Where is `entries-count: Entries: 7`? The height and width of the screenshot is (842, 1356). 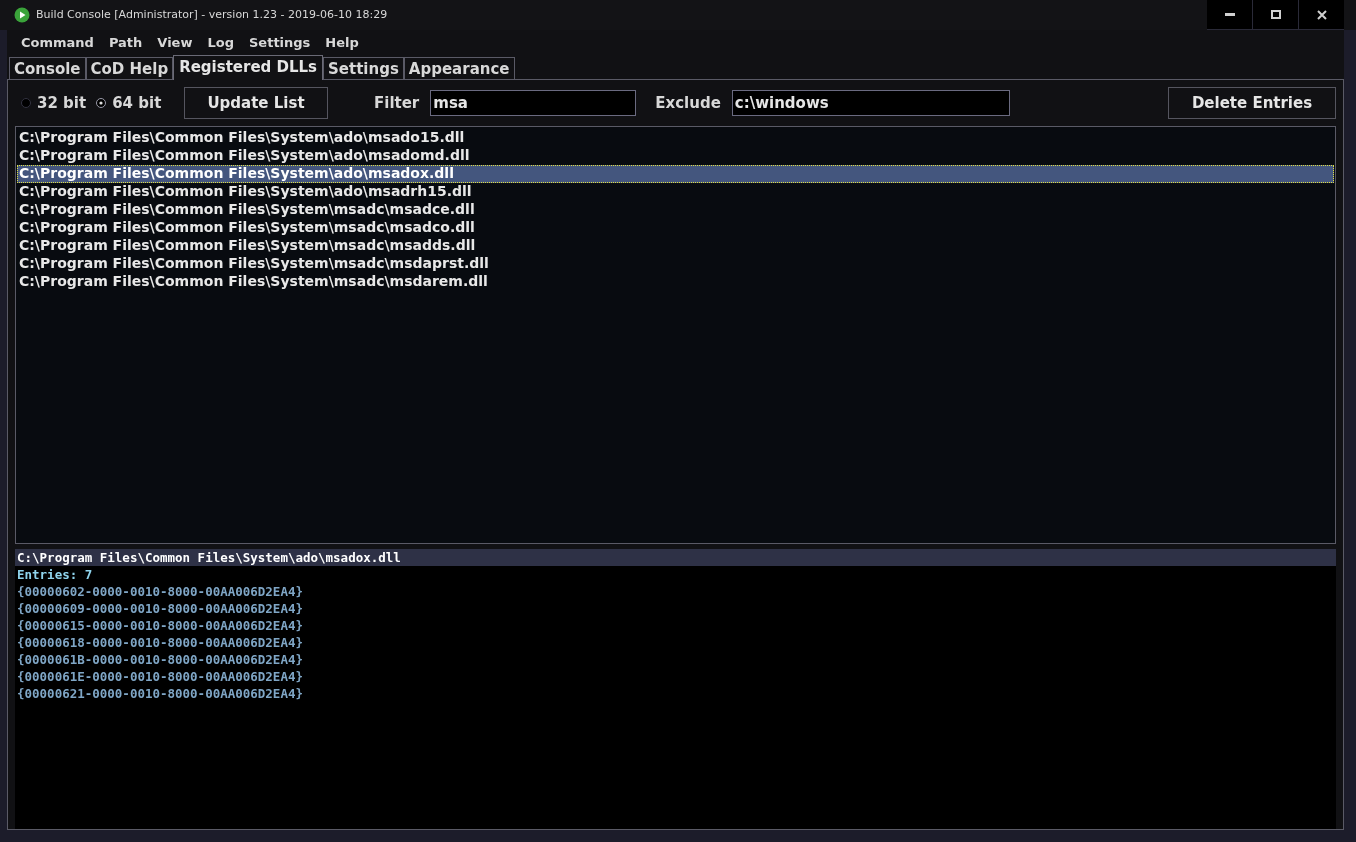
entries-count: Entries: 7 is located at coordinates (55, 574).